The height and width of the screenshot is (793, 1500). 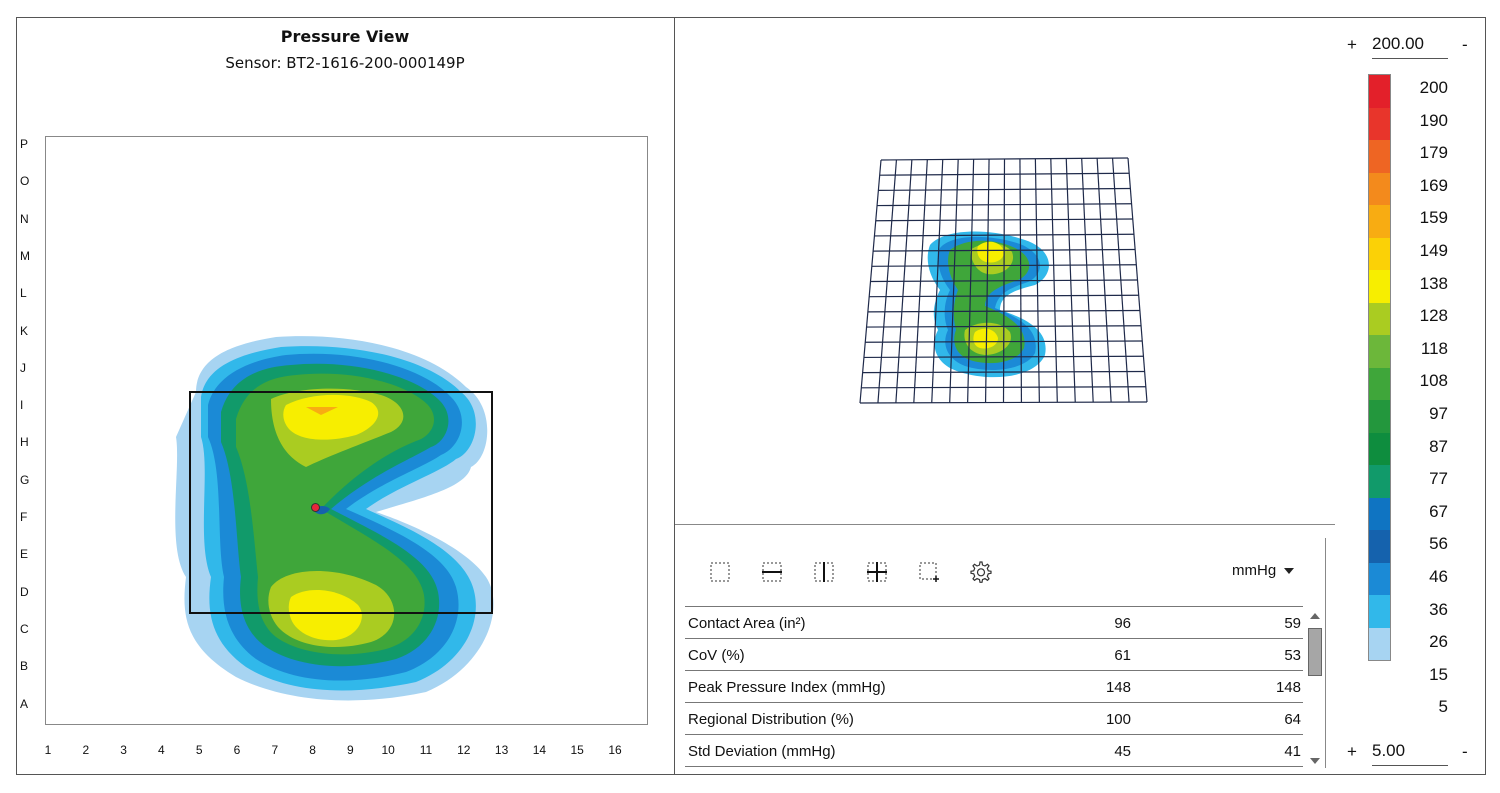 I want to click on column-label: 12, so click(x=464, y=750).